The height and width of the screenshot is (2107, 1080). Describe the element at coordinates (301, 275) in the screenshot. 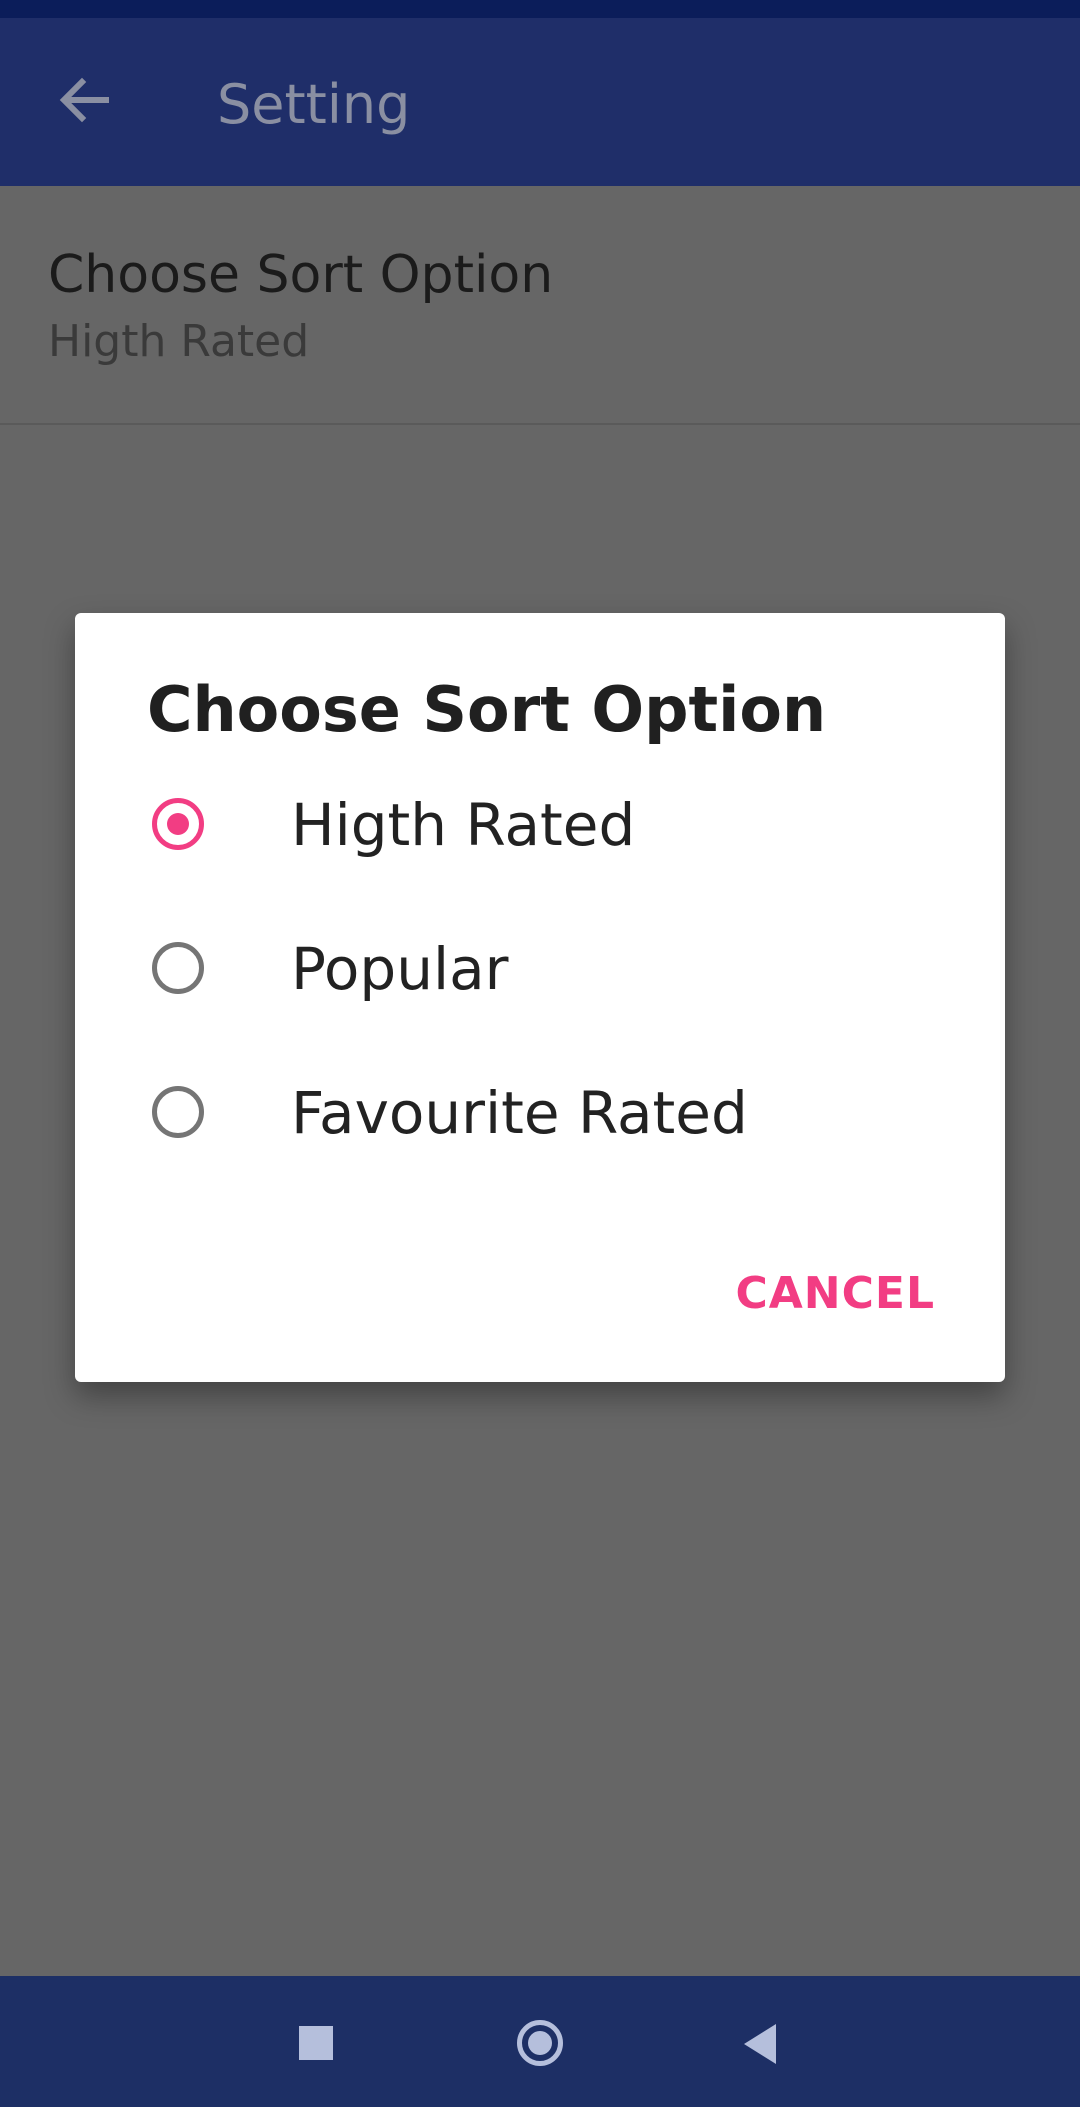

I see `preference-title: Choose Sort Option` at that location.